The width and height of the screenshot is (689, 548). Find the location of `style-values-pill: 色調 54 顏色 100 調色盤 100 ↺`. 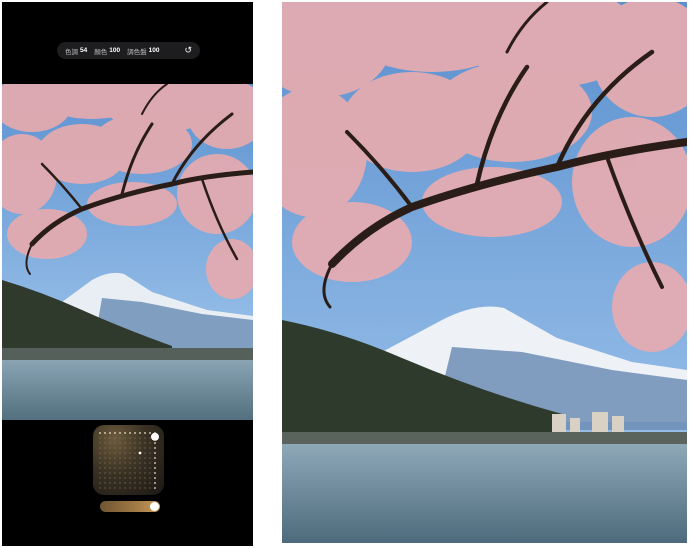

style-values-pill: 色調 54 顏色 100 調色盤 100 ↺ is located at coordinates (128, 50).